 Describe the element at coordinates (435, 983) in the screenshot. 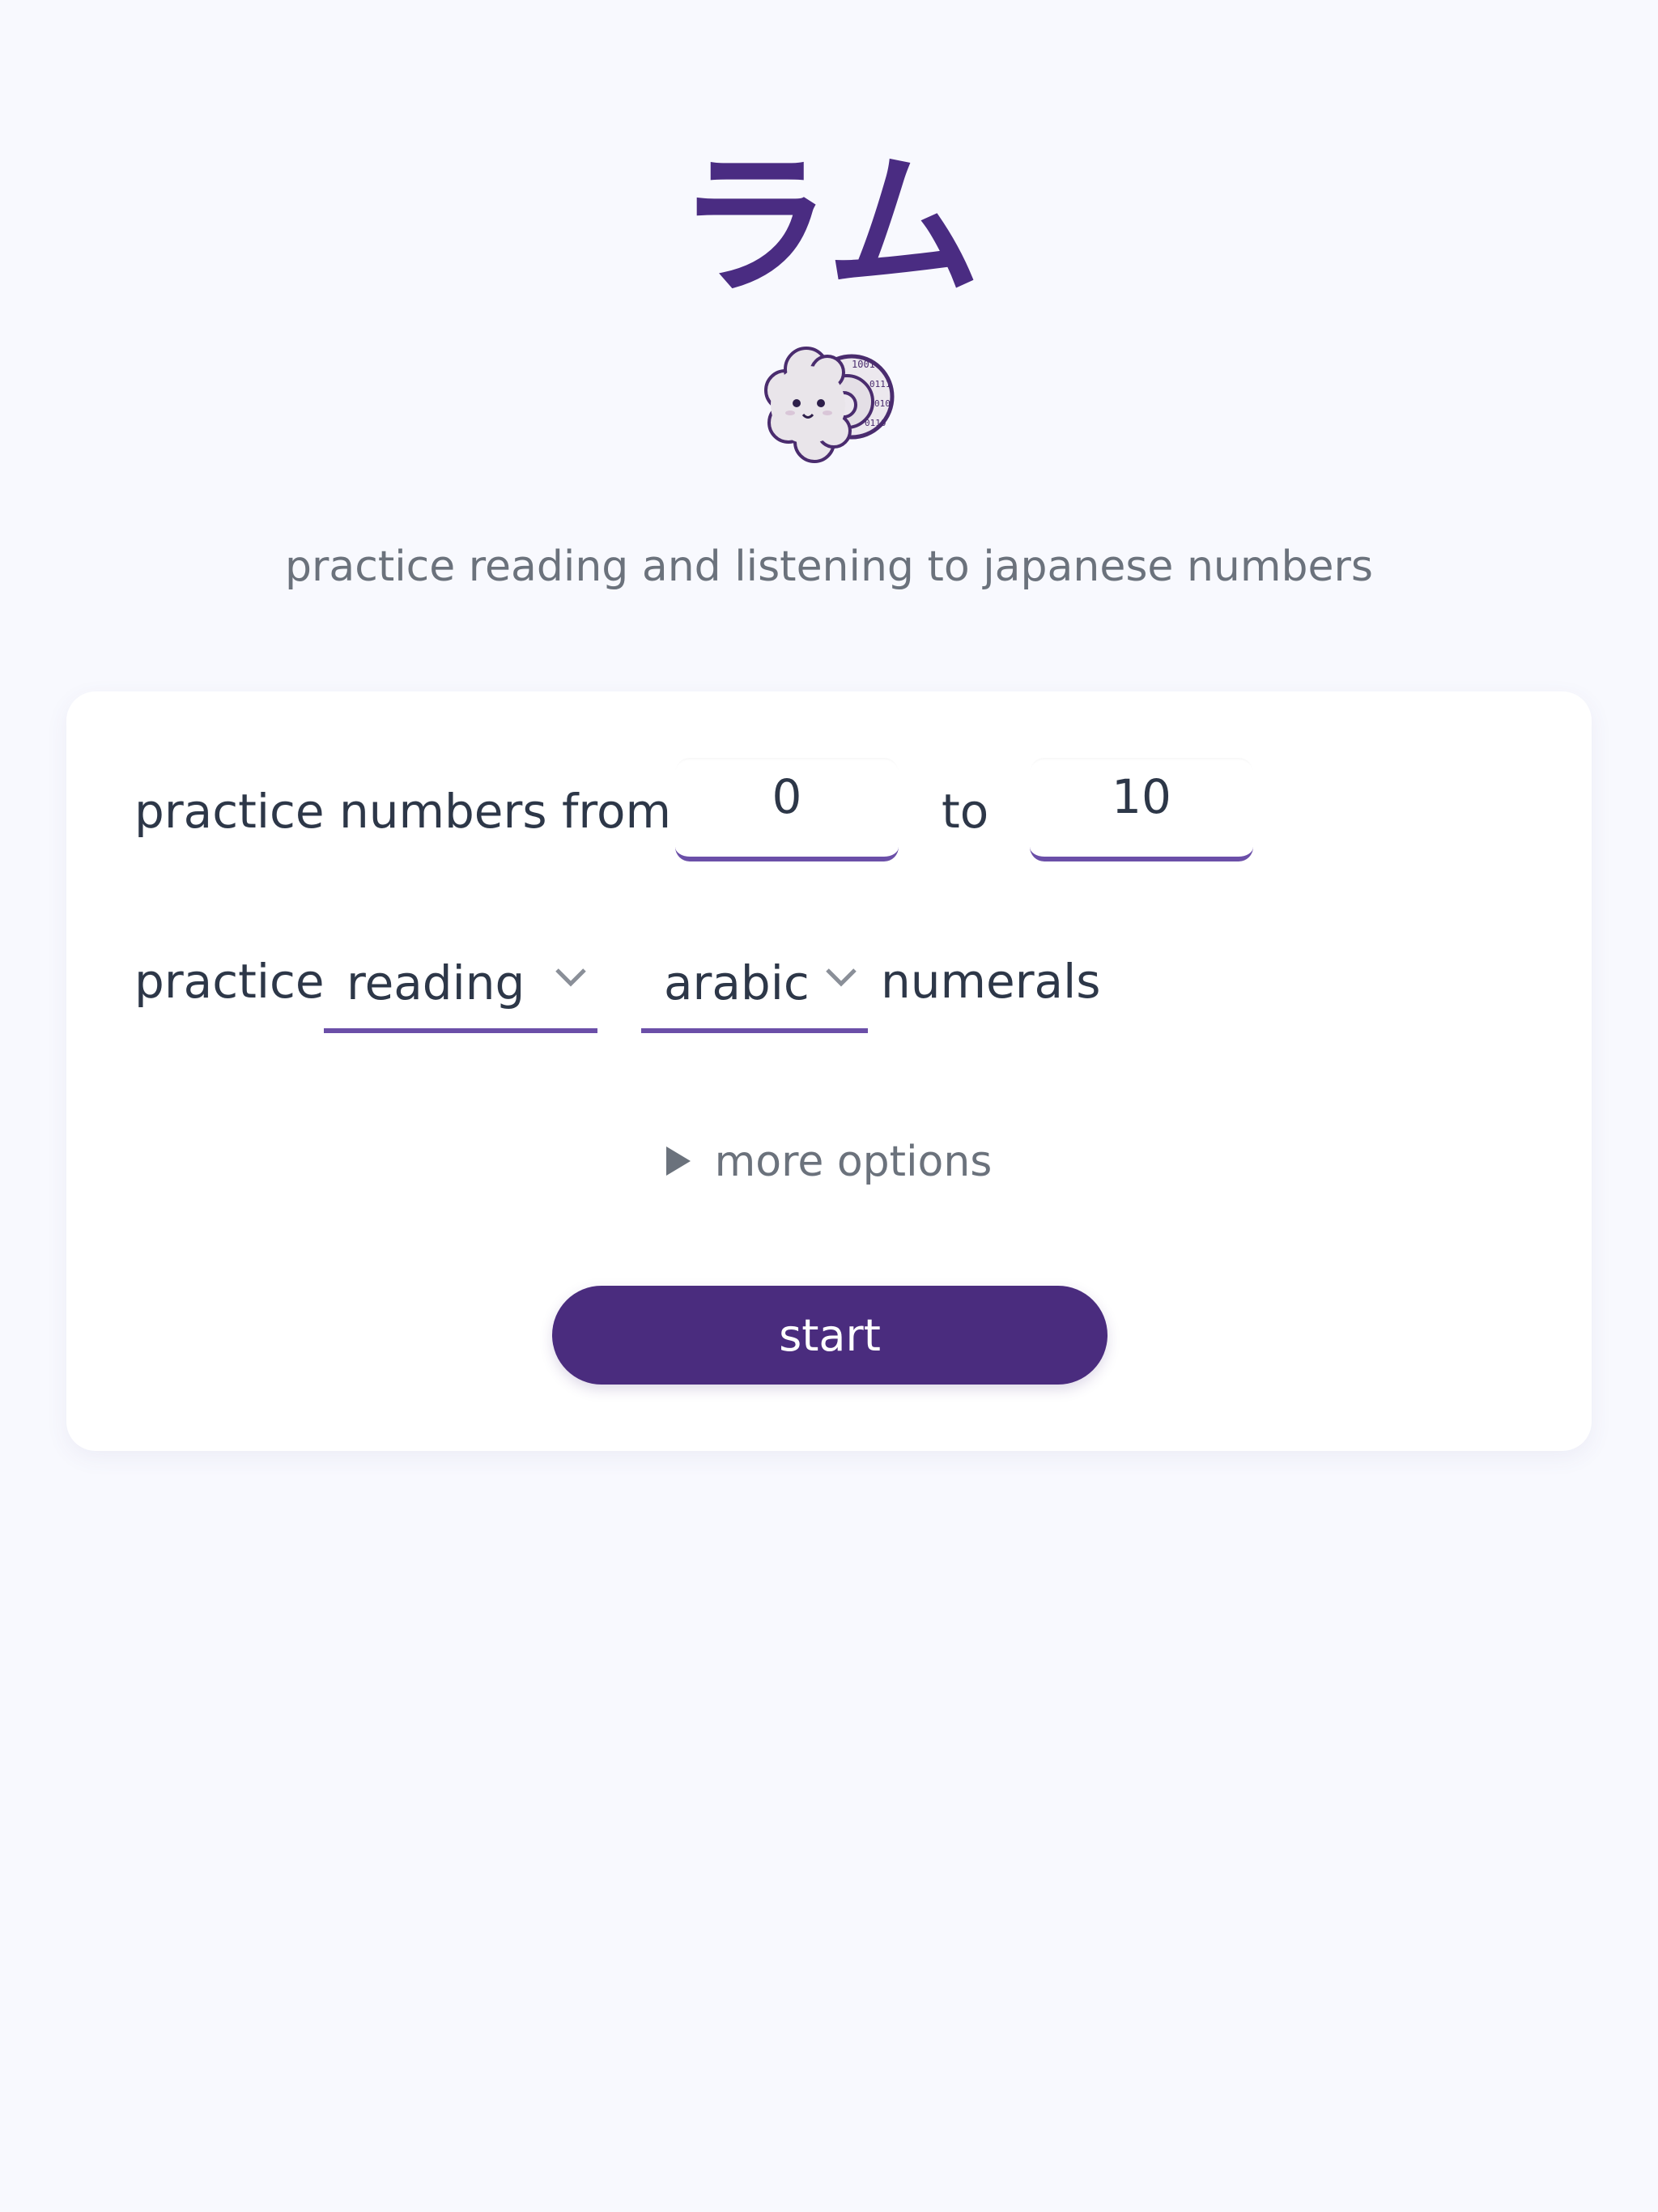

I see `activity-select-value: reading` at that location.